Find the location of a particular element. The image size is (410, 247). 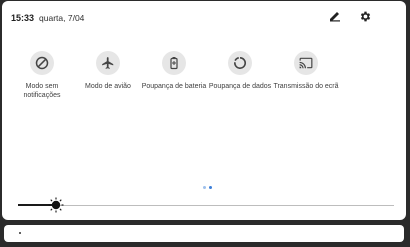

page-dot-active is located at coordinates (210, 187).